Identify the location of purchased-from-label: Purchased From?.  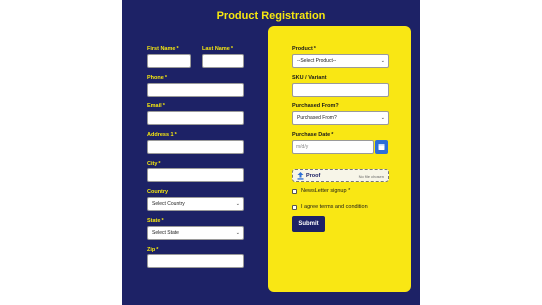
(315, 106).